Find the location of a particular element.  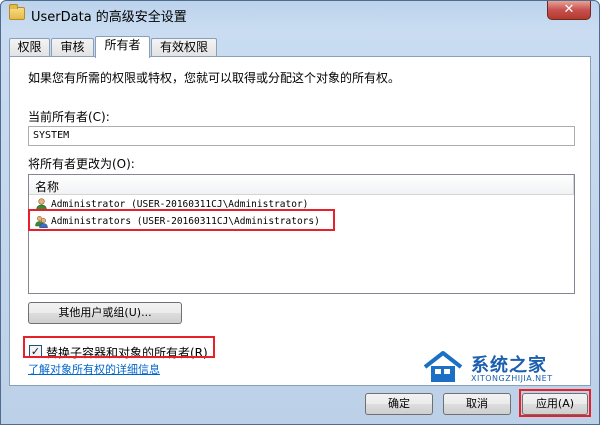

highlight-replace-checkbox is located at coordinates (119, 347).